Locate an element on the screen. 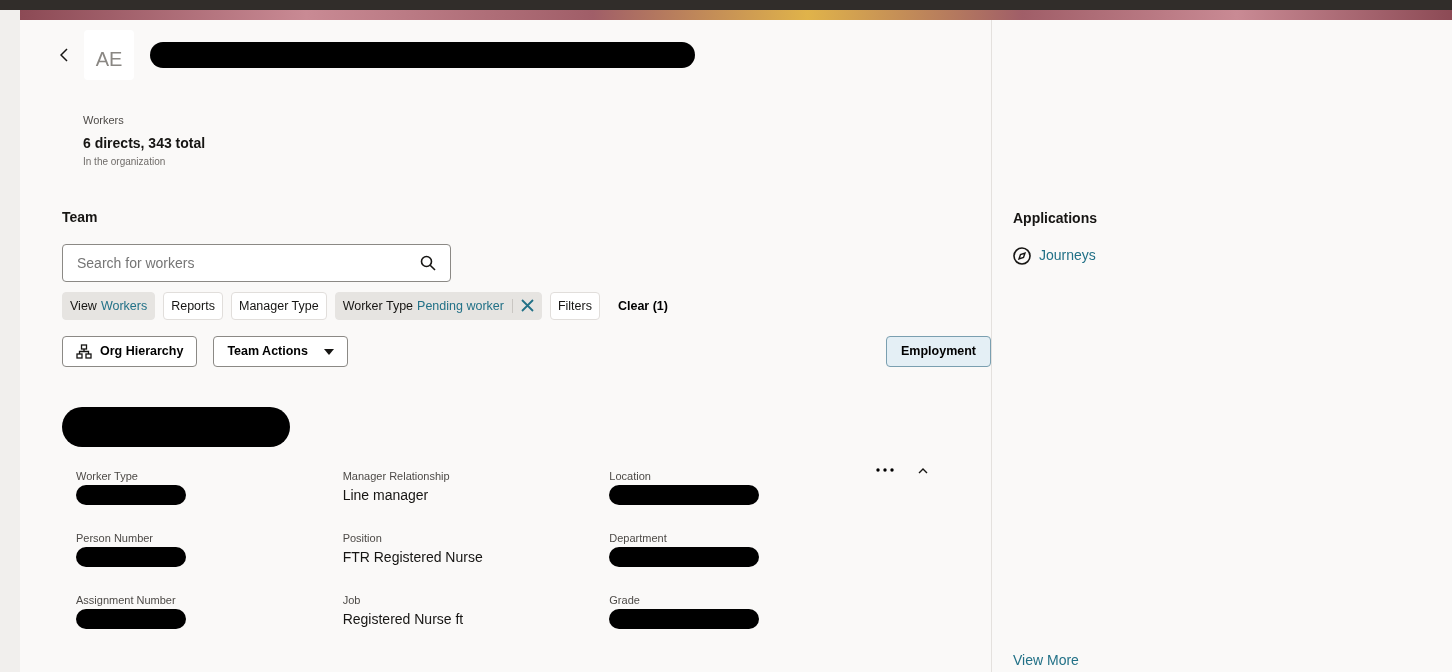 This screenshot has height=672, width=1452. filter-chip: Manager Type is located at coordinates (278, 306).